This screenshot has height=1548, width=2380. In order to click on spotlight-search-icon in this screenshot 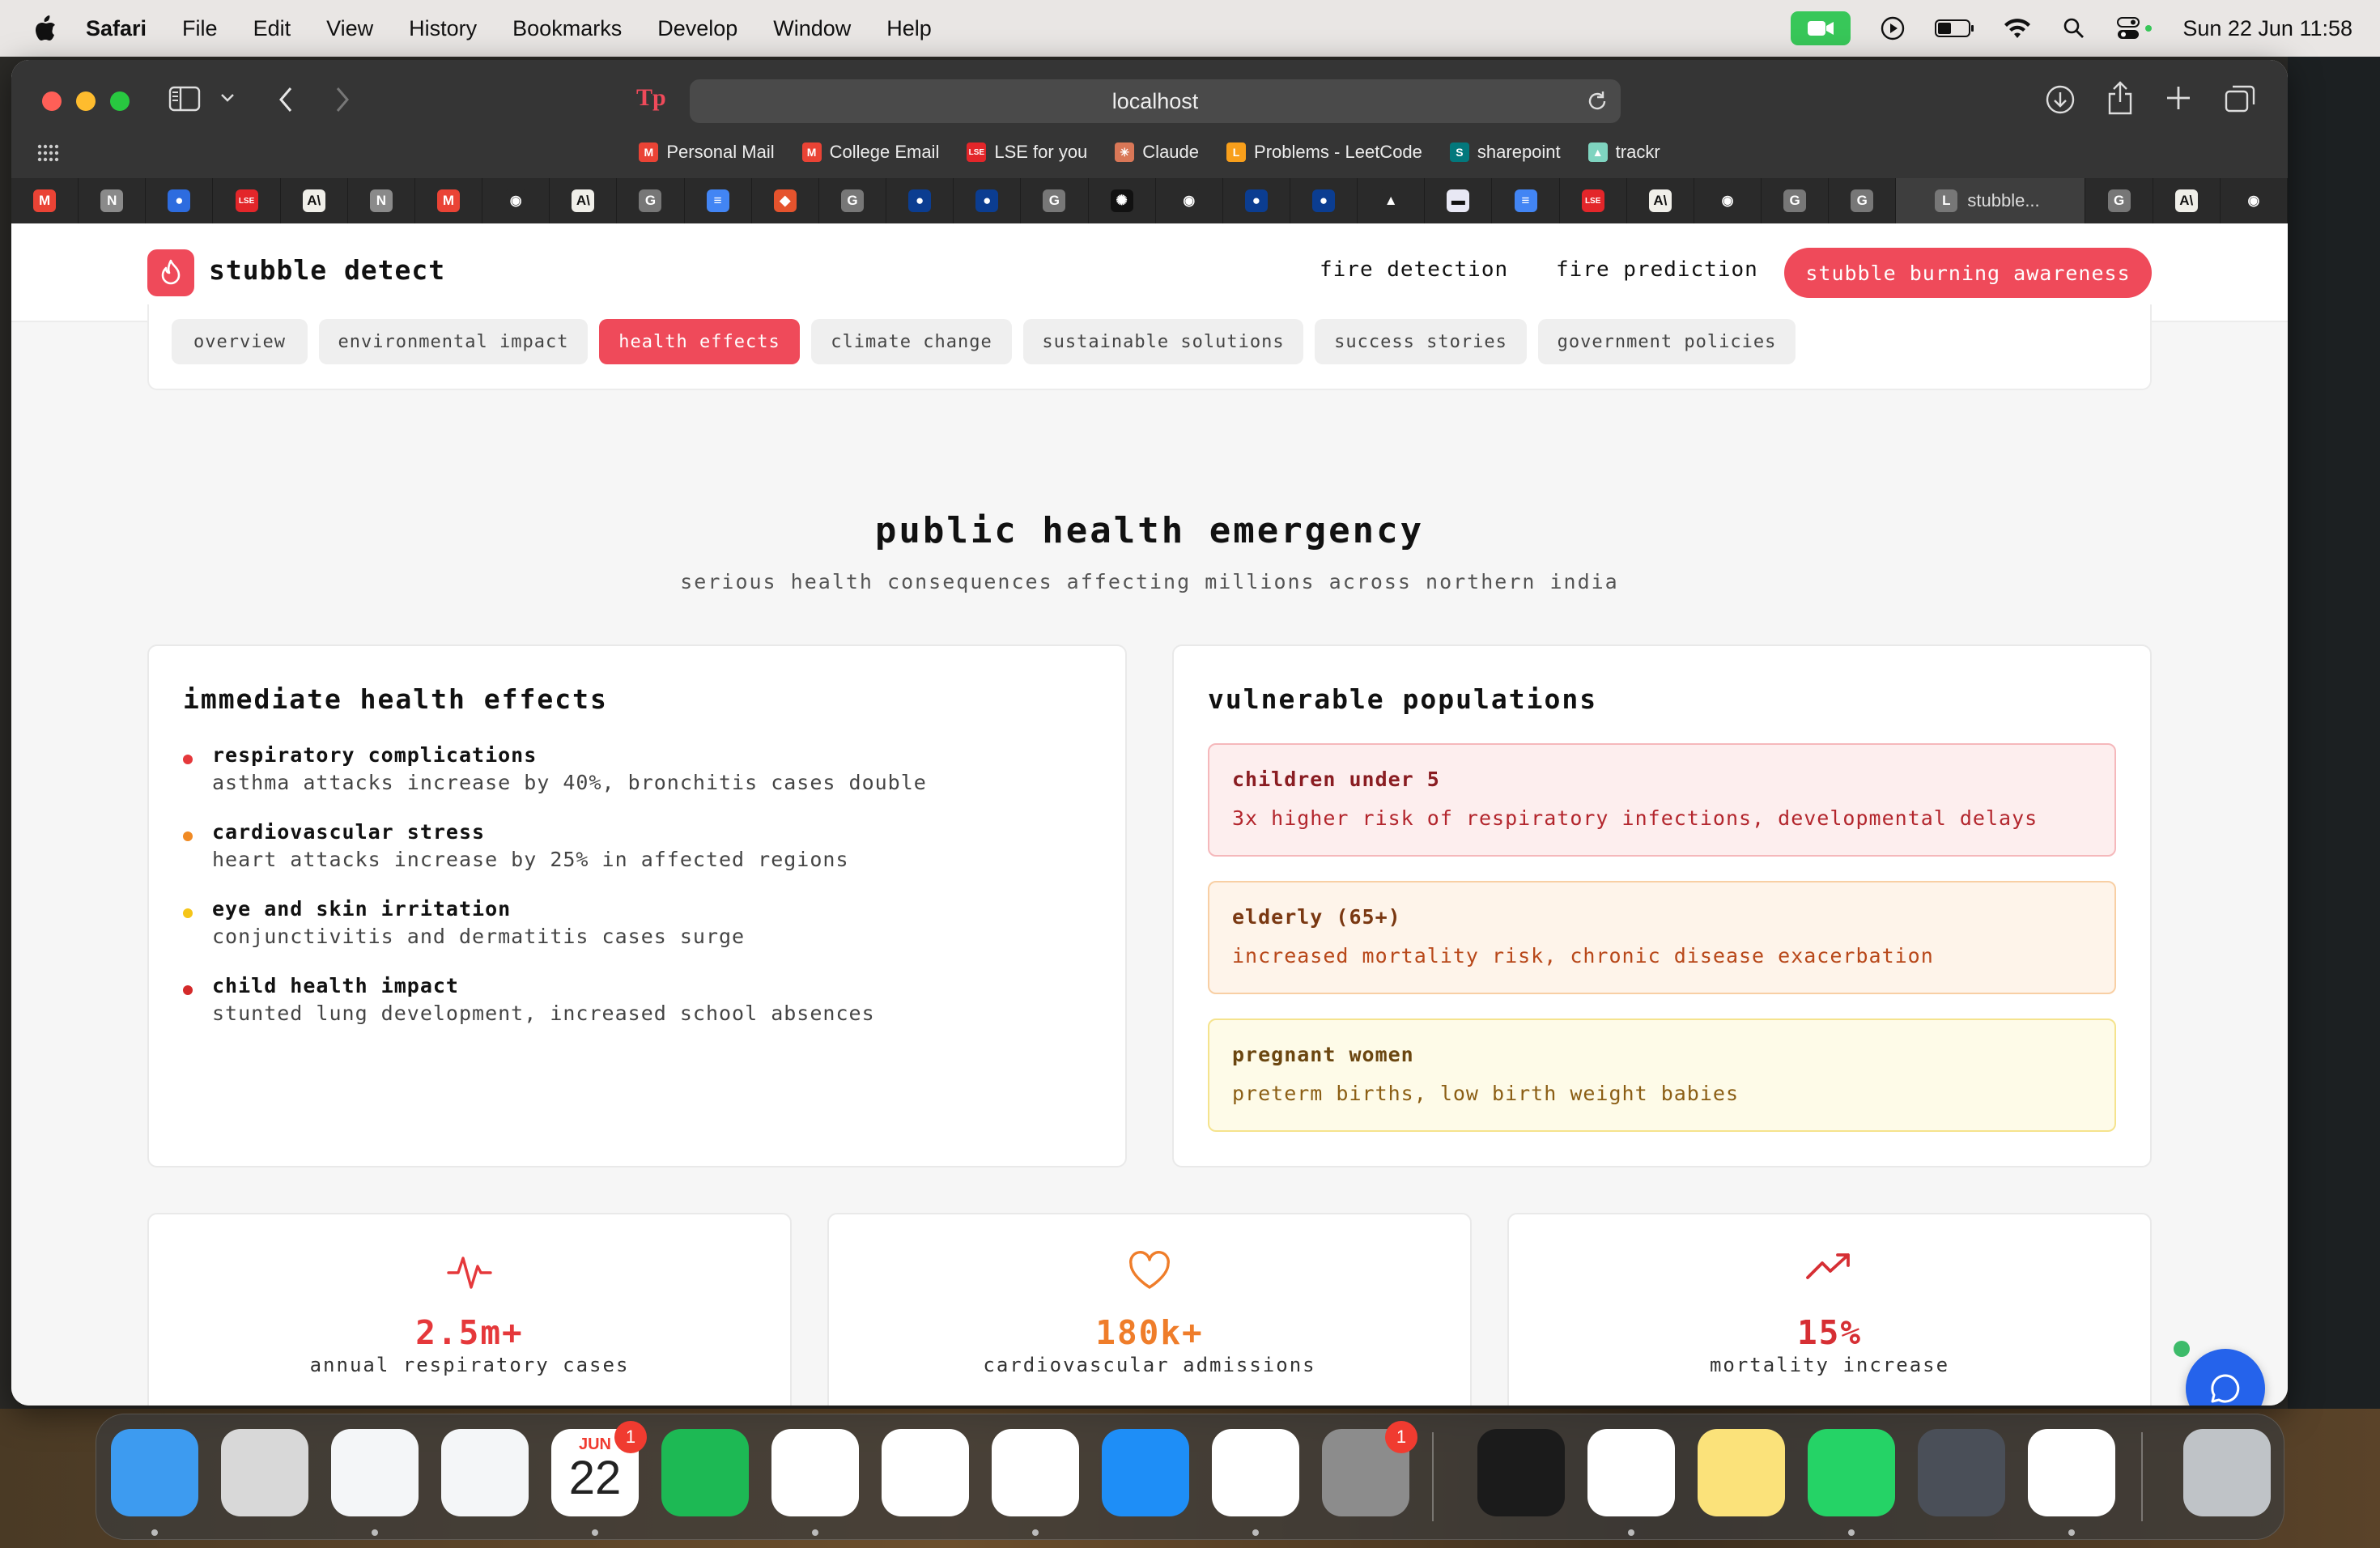, I will do `click(2074, 29)`.